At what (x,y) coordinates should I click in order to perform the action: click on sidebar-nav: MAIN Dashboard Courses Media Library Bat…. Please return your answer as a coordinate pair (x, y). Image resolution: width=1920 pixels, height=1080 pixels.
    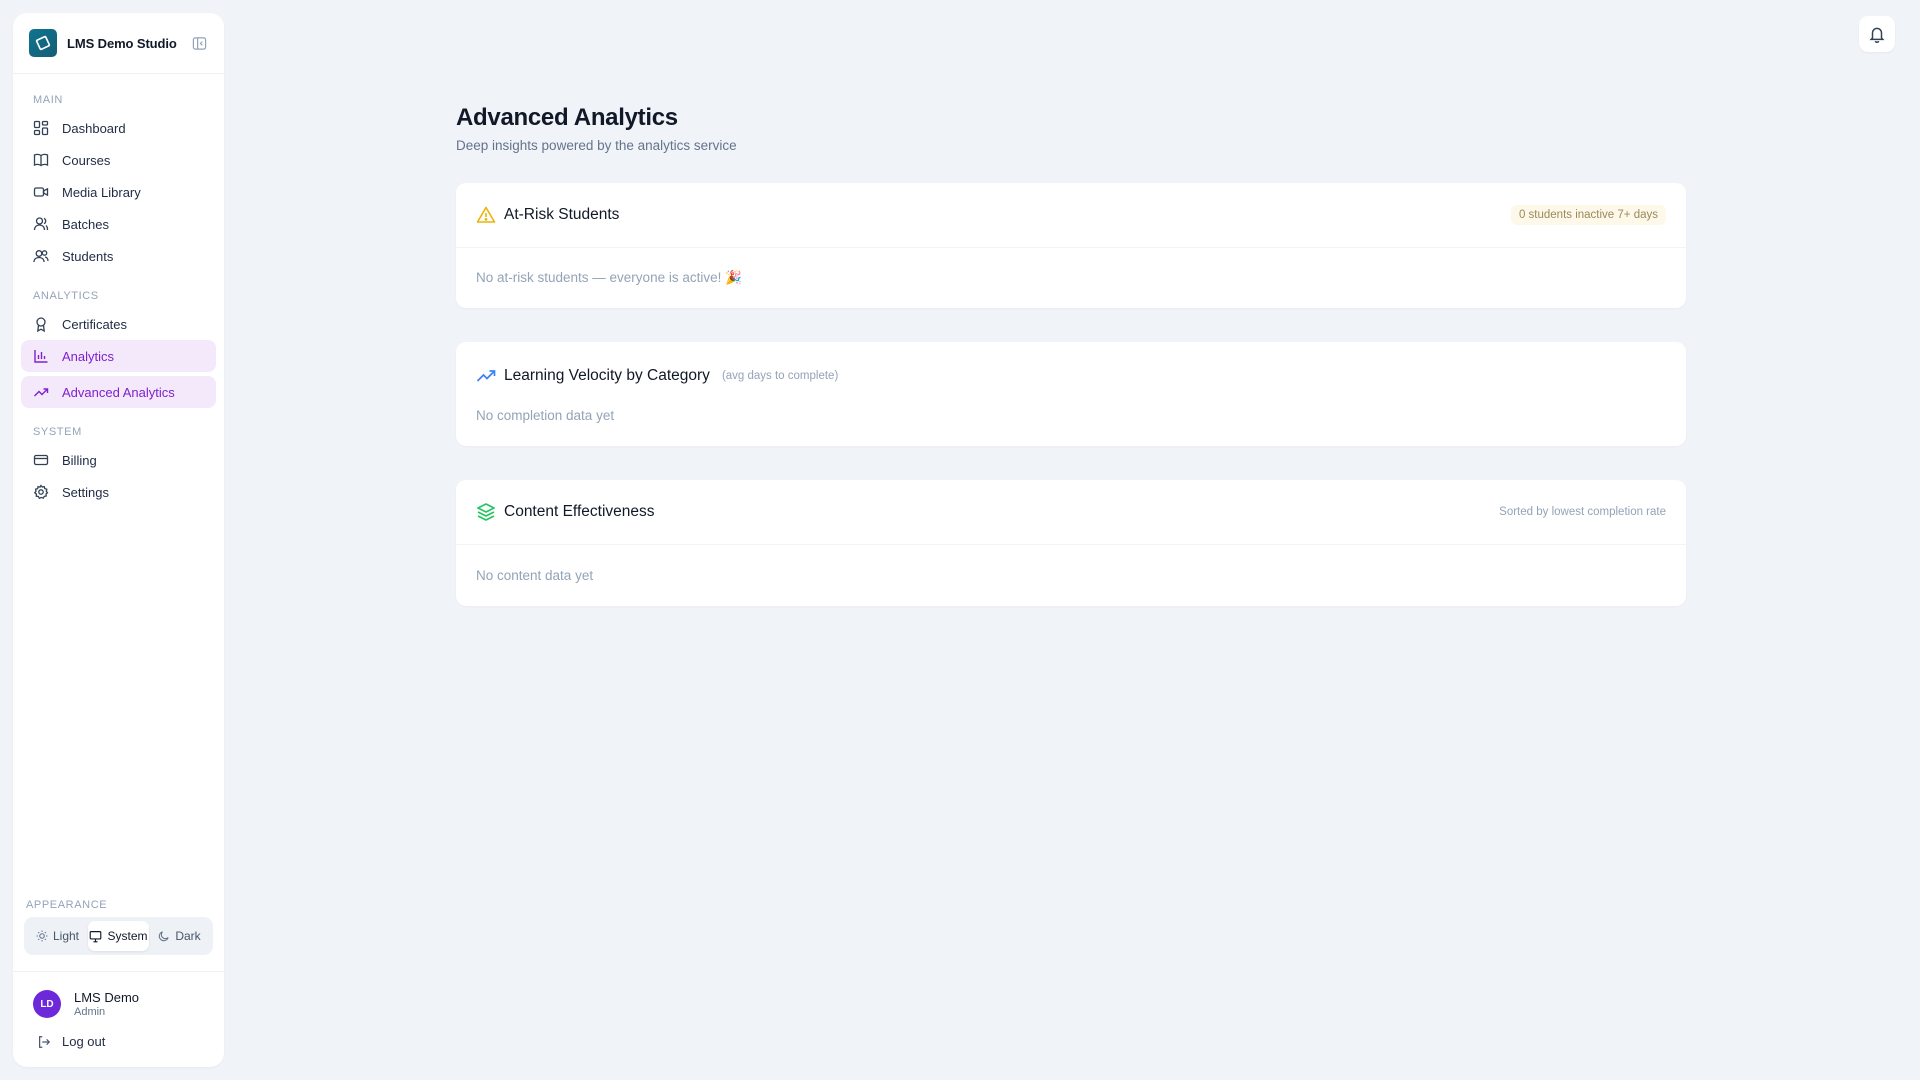
    Looking at the image, I should click on (118, 486).